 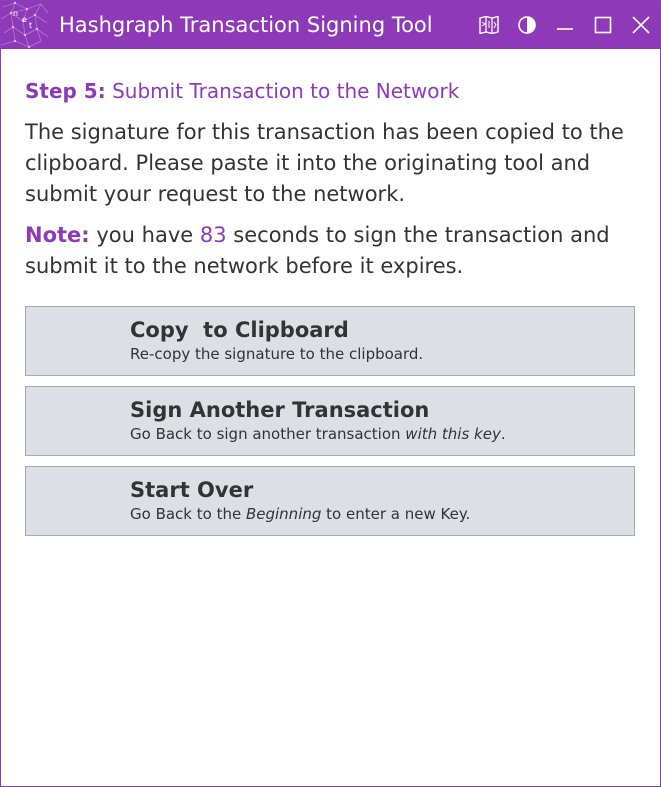 What do you see at coordinates (283, 514) in the screenshot?
I see `start-over-desc-emphasis: Beginning` at bounding box center [283, 514].